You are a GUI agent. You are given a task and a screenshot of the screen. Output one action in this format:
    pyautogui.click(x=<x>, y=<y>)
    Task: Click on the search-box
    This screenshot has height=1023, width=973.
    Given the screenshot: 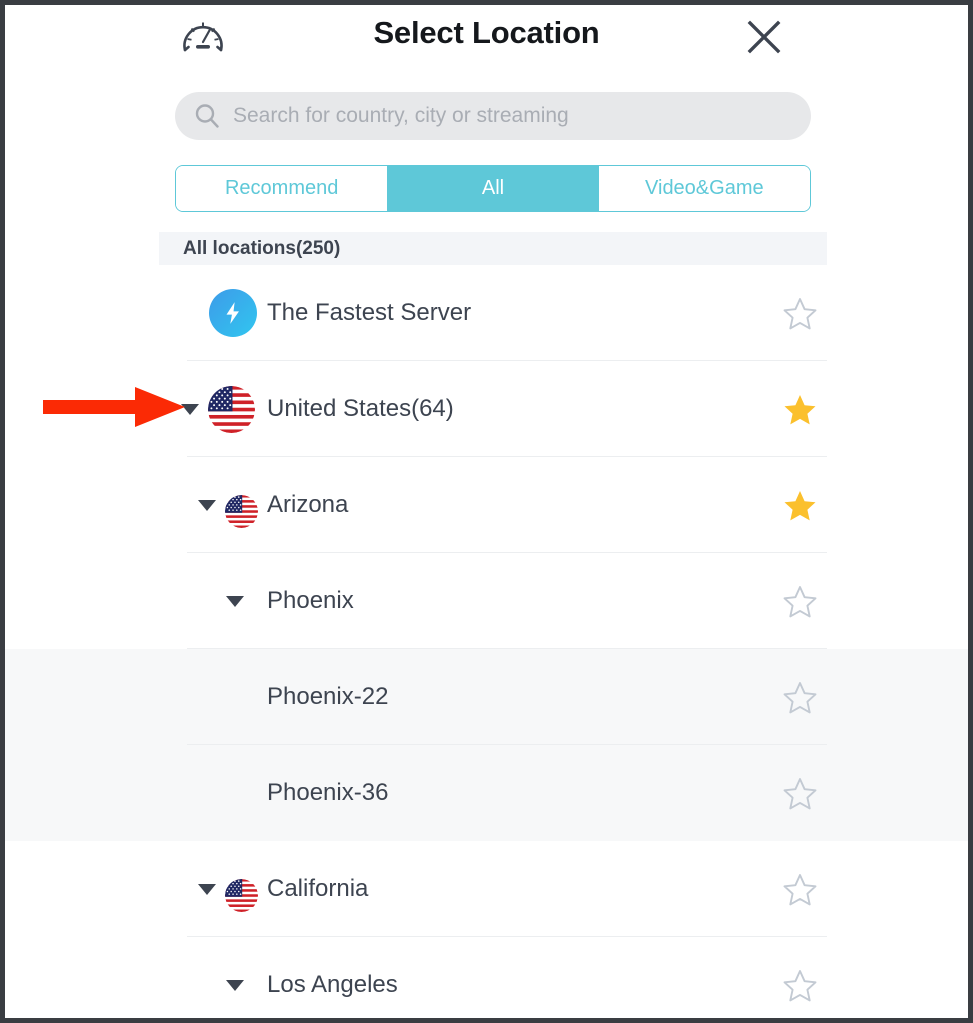 What is the action you would take?
    pyautogui.click(x=493, y=116)
    